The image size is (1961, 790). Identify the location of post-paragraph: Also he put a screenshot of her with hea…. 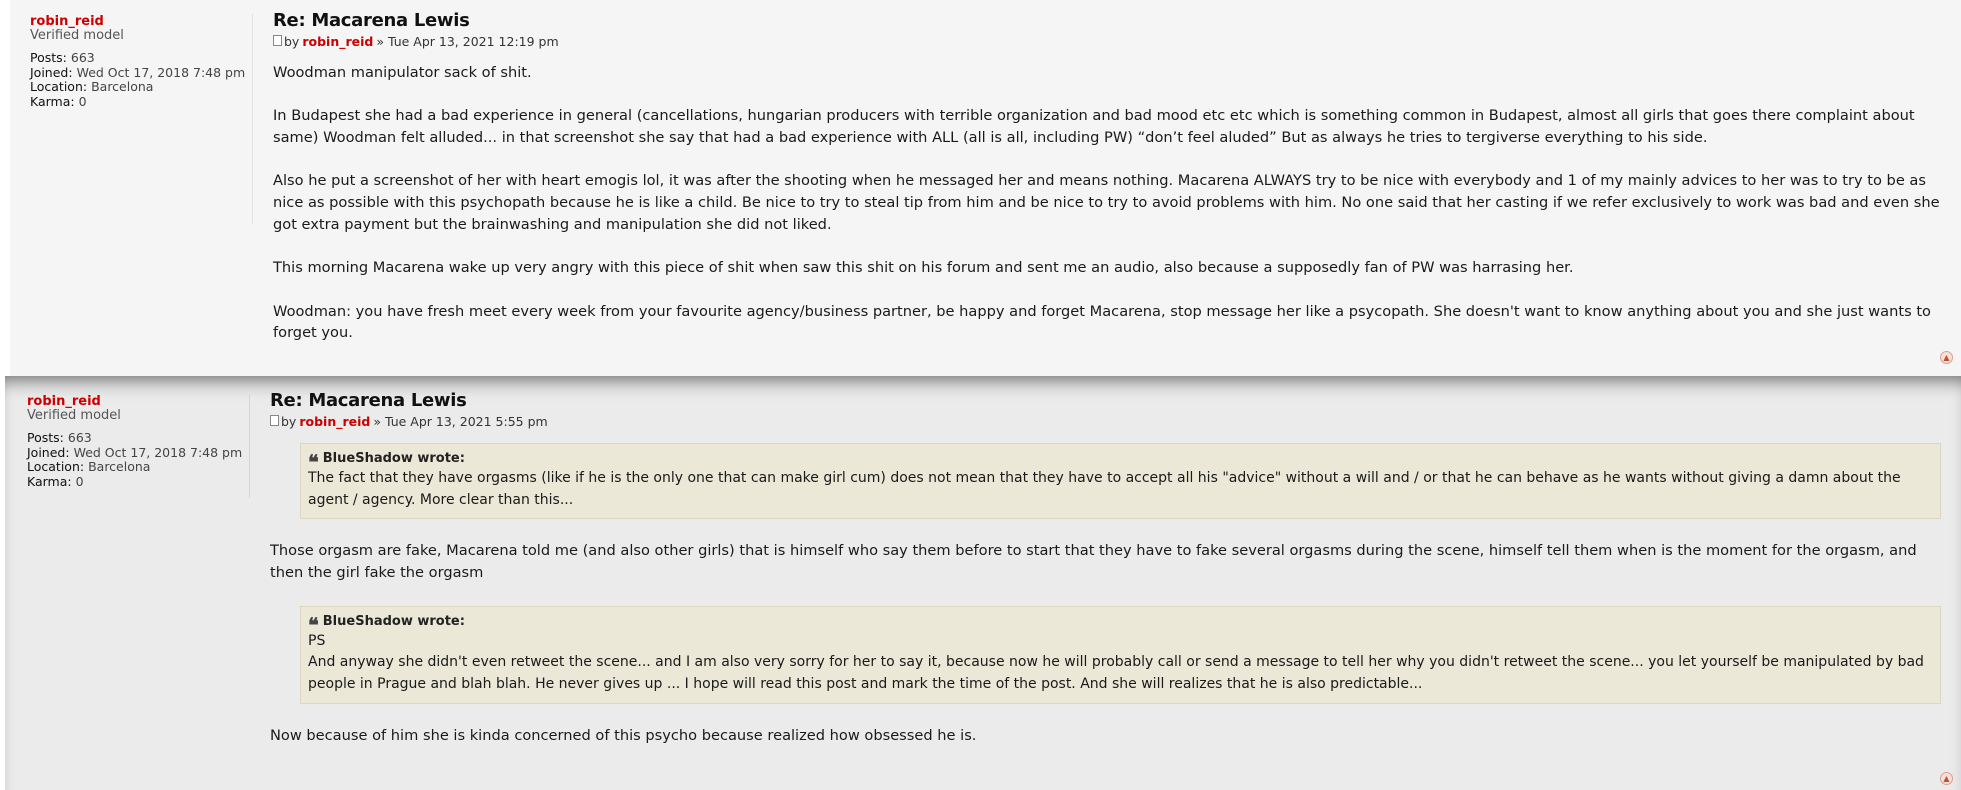
(1106, 202).